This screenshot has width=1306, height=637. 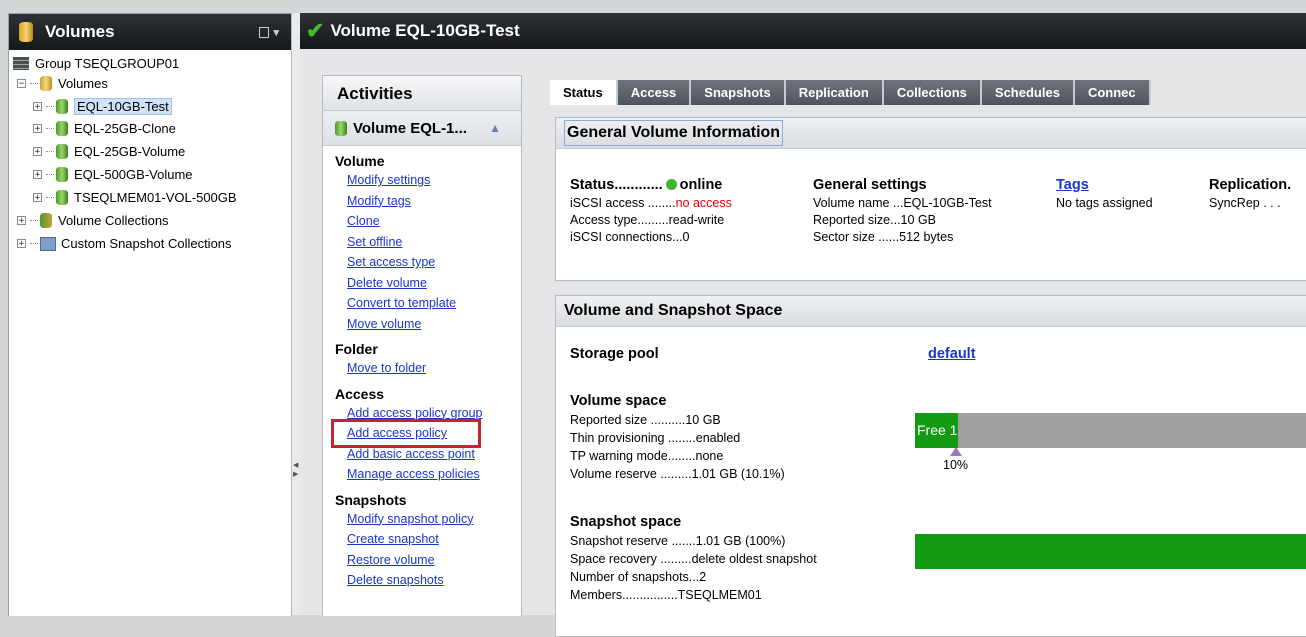 What do you see at coordinates (96, 63) in the screenshot?
I see `tree-item-group: Group TSEQLGROUP01` at bounding box center [96, 63].